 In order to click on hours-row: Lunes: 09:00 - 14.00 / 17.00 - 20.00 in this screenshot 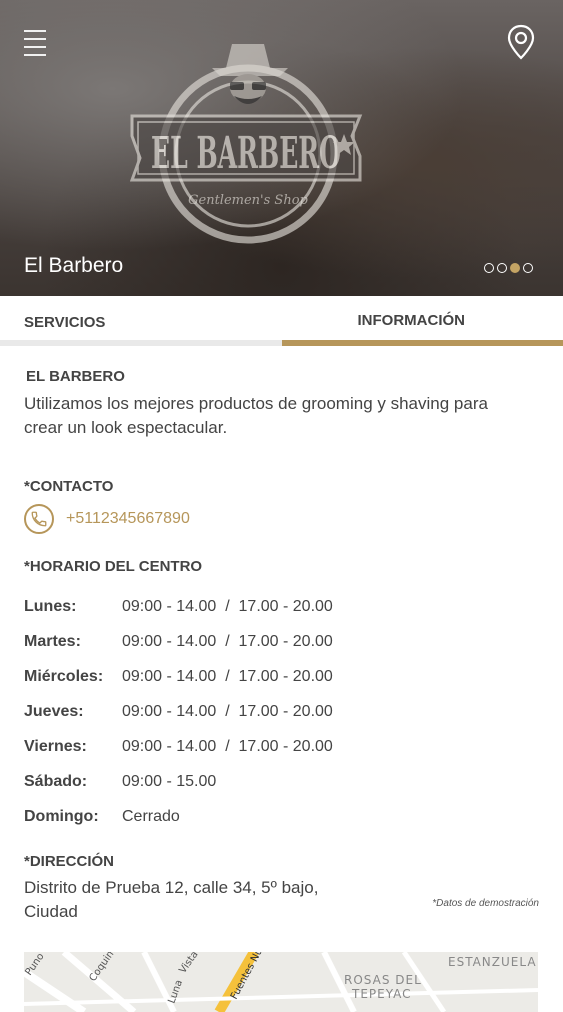, I will do `click(281, 606)`.